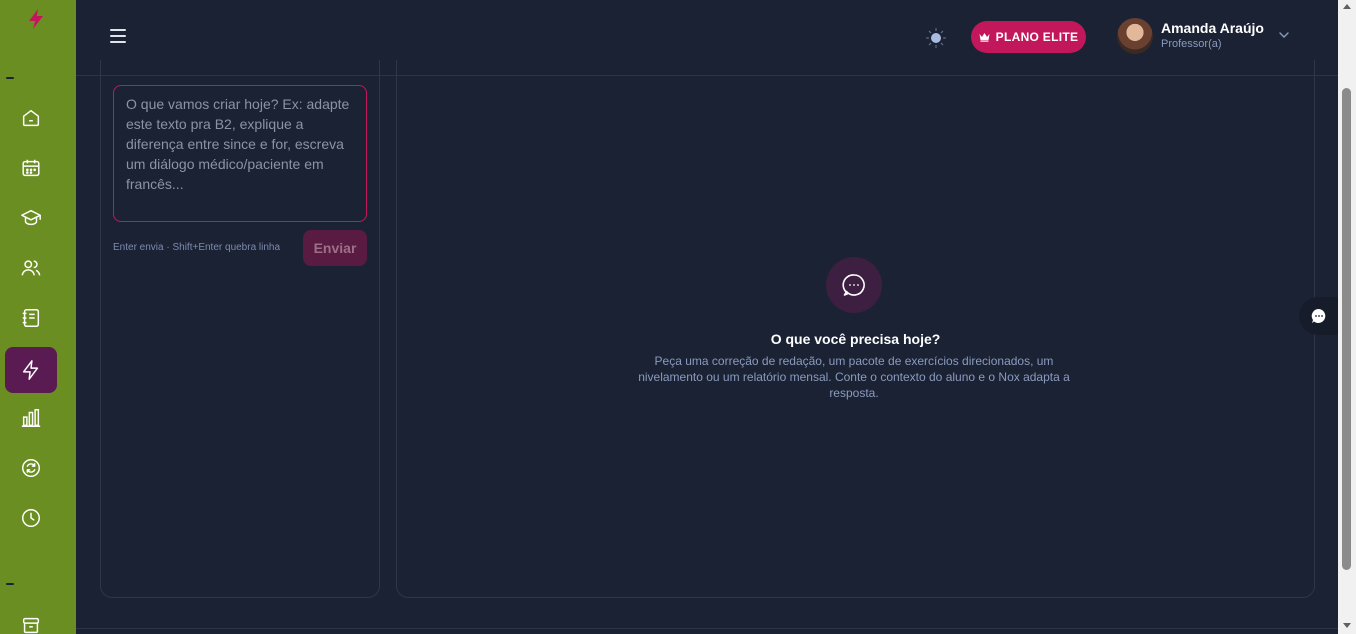 This screenshot has width=1356, height=634. I want to click on bar-chart-icon, so click(31, 418).